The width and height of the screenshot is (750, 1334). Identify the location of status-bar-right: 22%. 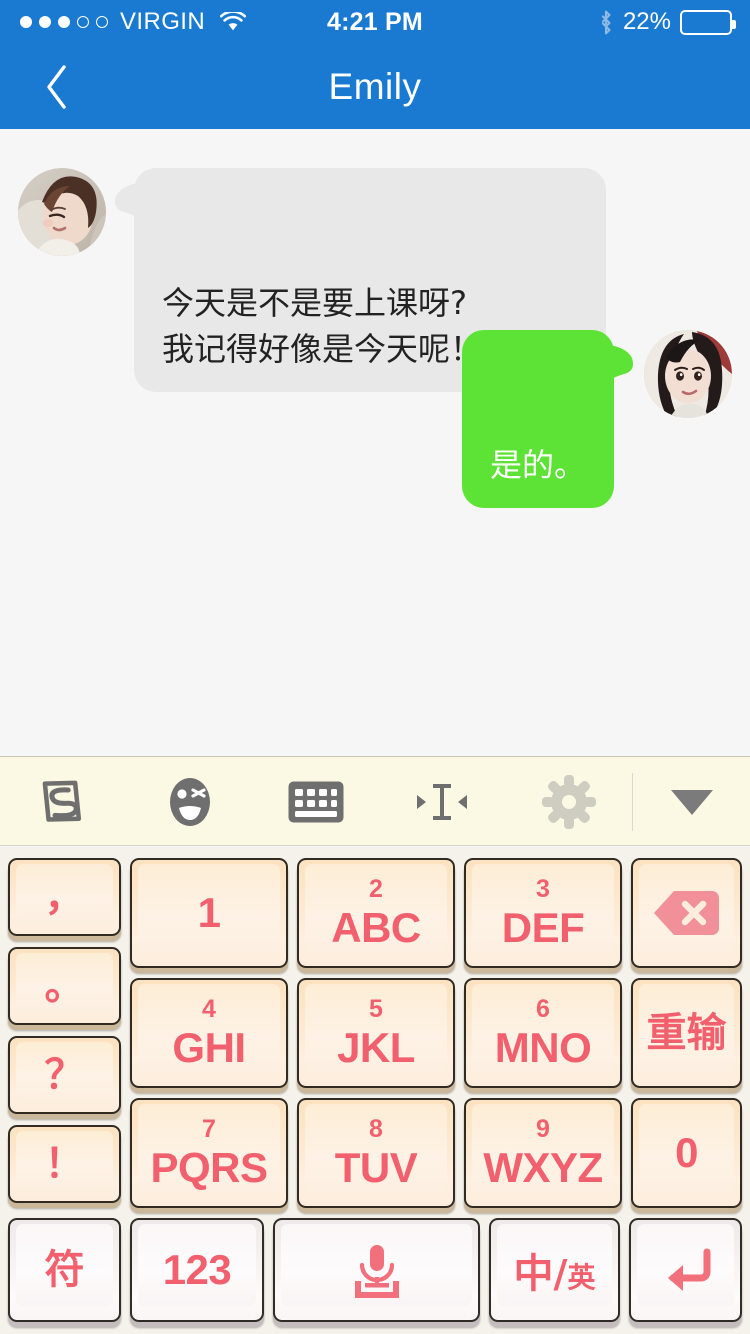
(667, 22).